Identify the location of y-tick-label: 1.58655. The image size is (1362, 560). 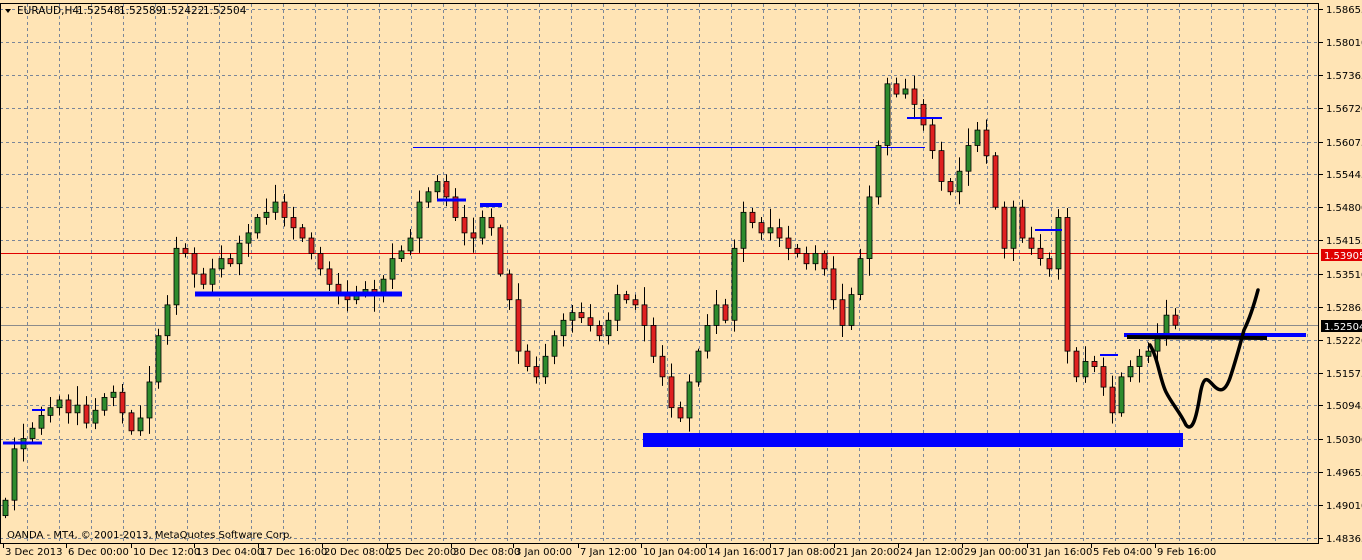
(1344, 10).